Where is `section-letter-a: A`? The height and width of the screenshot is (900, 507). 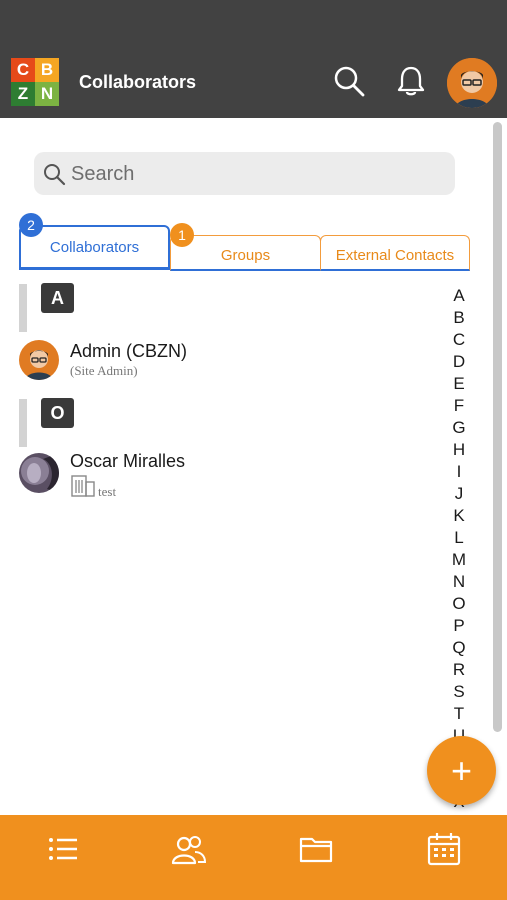 section-letter-a: A is located at coordinates (57, 298).